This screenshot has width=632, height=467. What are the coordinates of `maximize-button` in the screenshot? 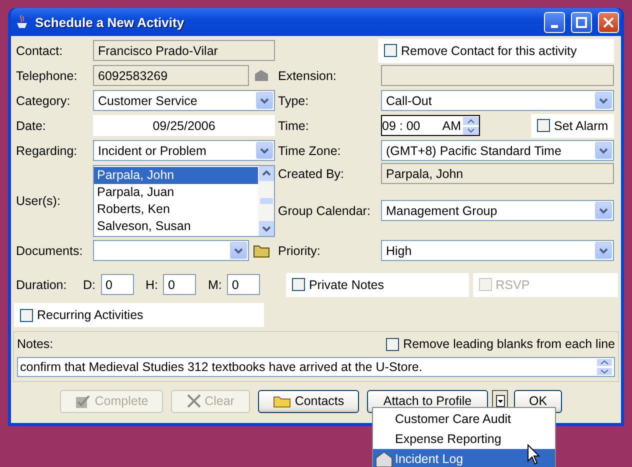 It's located at (581, 22).